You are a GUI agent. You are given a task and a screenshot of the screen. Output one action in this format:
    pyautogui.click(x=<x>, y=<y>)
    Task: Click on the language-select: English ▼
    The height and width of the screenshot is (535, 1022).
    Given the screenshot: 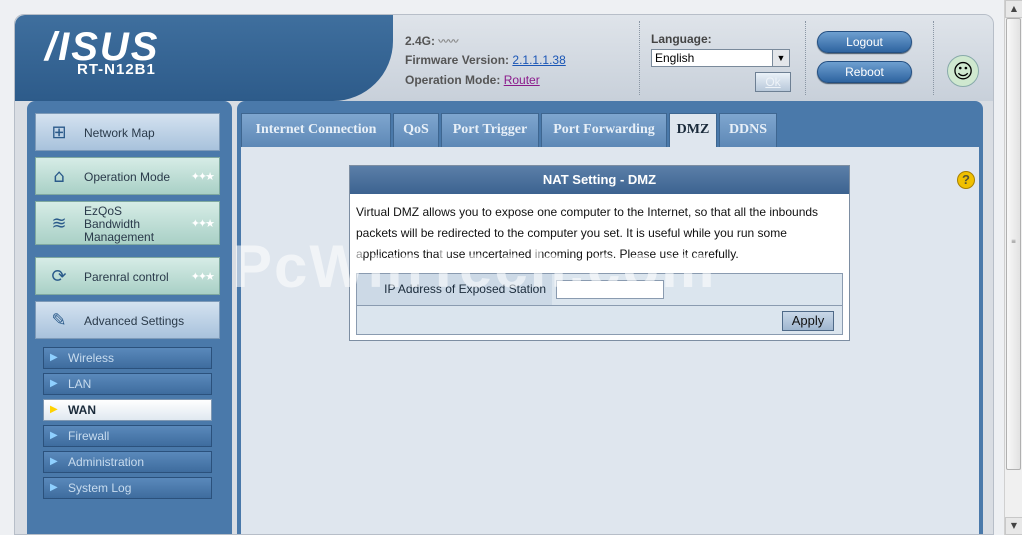 What is the action you would take?
    pyautogui.click(x=720, y=58)
    